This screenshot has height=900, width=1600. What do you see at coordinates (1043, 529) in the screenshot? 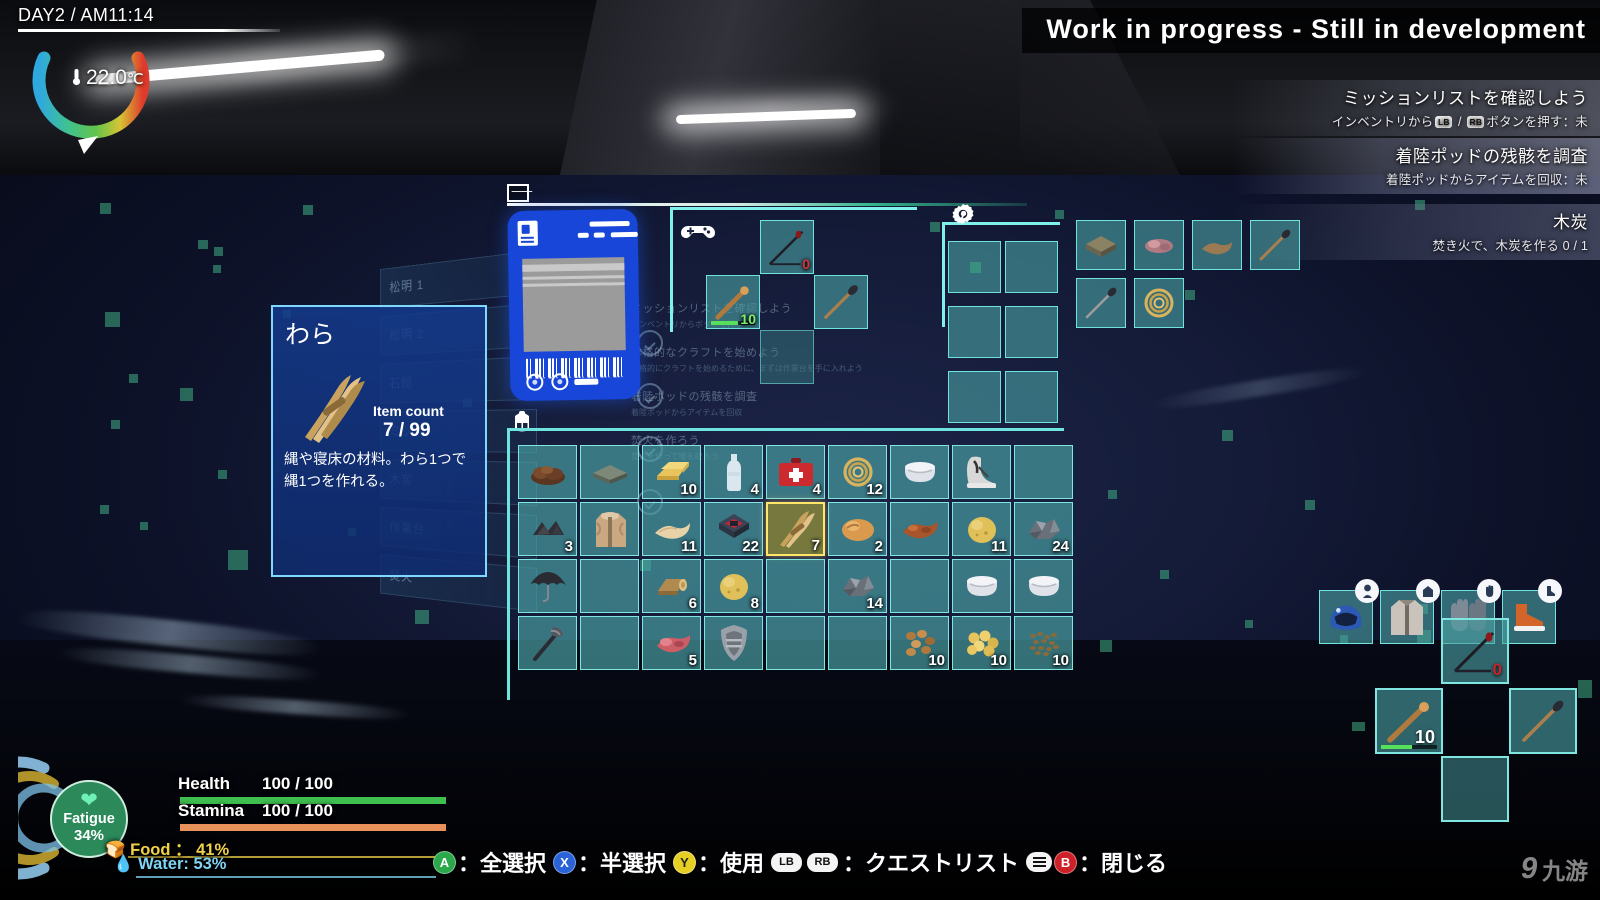
I see `inventory-cell-ore: 24` at bounding box center [1043, 529].